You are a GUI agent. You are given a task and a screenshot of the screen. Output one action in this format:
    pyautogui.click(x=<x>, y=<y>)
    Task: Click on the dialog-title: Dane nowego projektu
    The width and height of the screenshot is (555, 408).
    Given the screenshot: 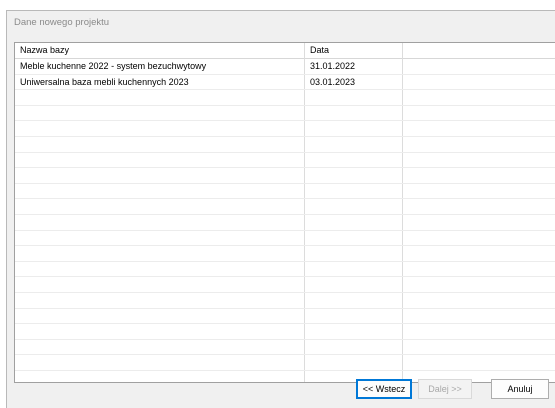 What is the action you would take?
    pyautogui.click(x=62, y=22)
    